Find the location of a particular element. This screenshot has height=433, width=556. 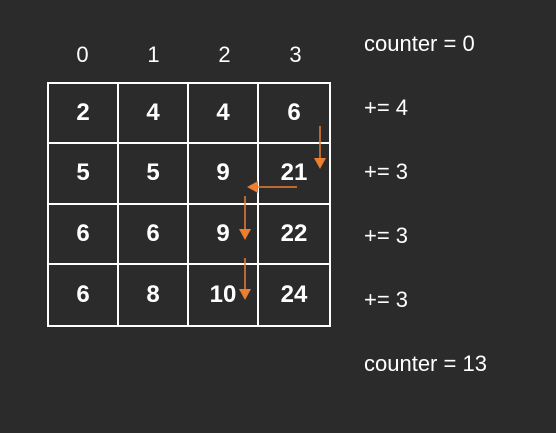

matrix-cell-r0-c0: 2 is located at coordinates (84, 114).